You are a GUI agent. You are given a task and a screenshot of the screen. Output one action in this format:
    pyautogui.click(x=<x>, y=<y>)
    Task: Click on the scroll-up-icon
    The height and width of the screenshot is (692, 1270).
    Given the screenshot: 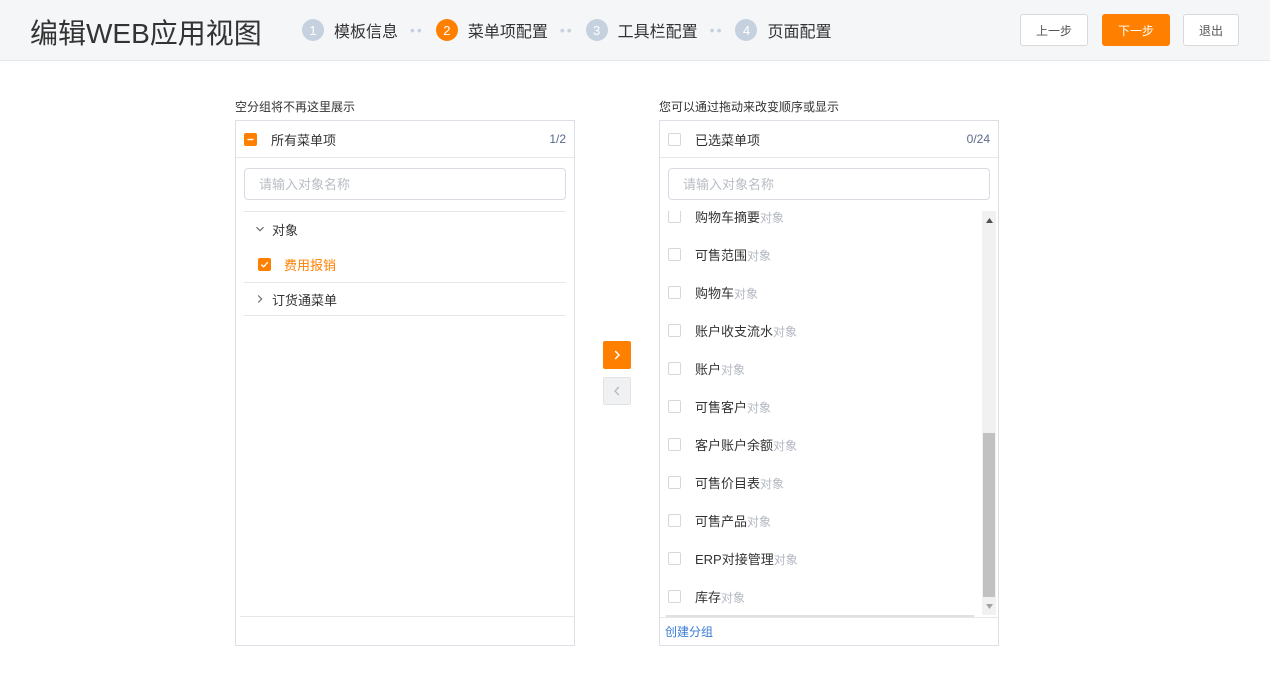 What is the action you would take?
    pyautogui.click(x=989, y=220)
    